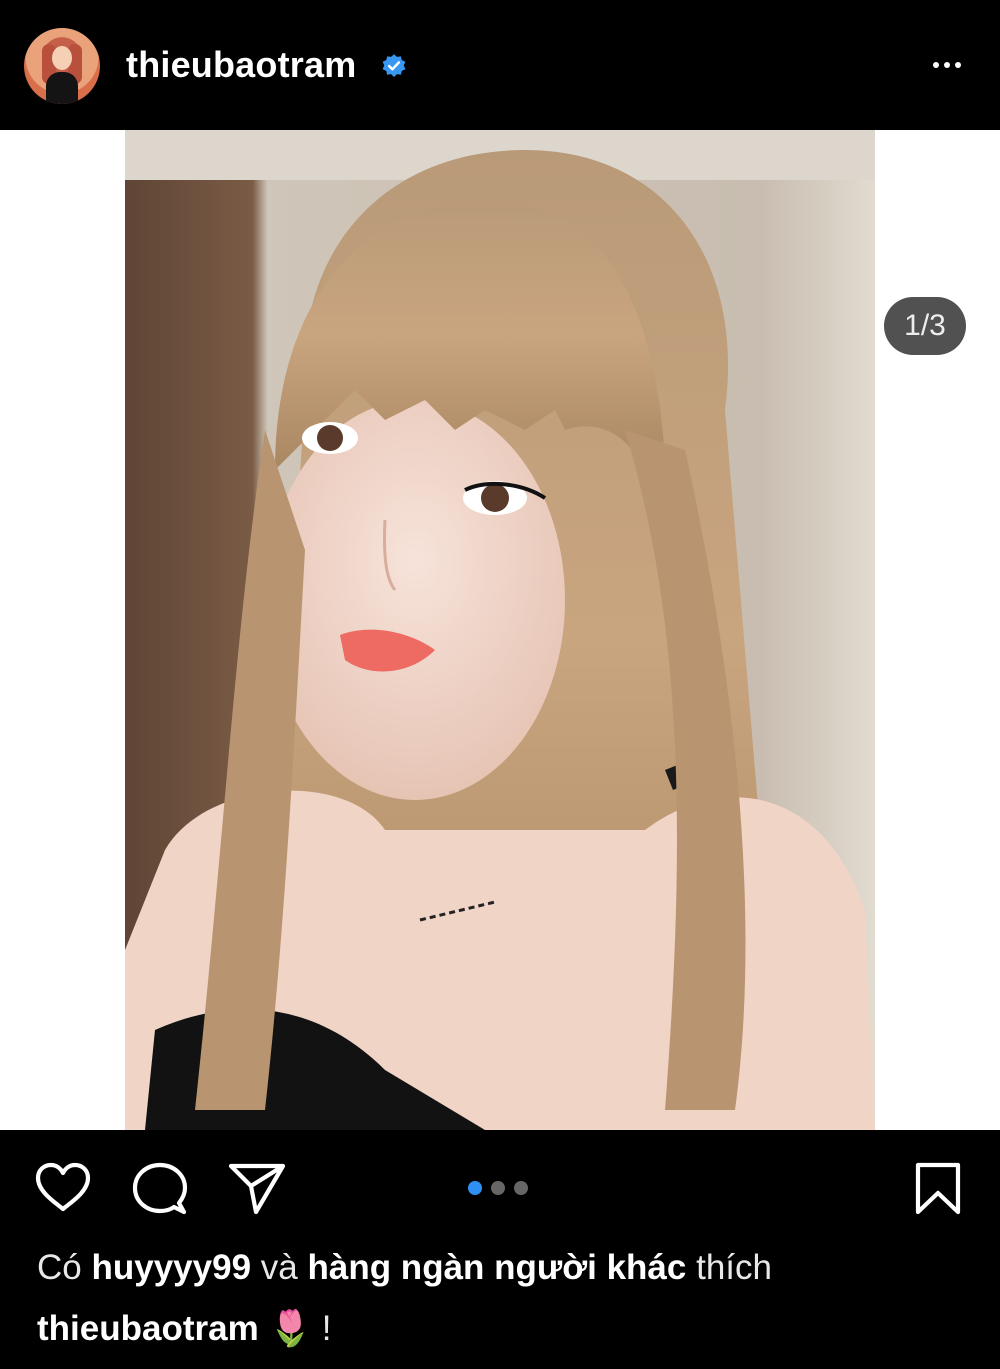  I want to click on verified-badge-icon, so click(394, 66).